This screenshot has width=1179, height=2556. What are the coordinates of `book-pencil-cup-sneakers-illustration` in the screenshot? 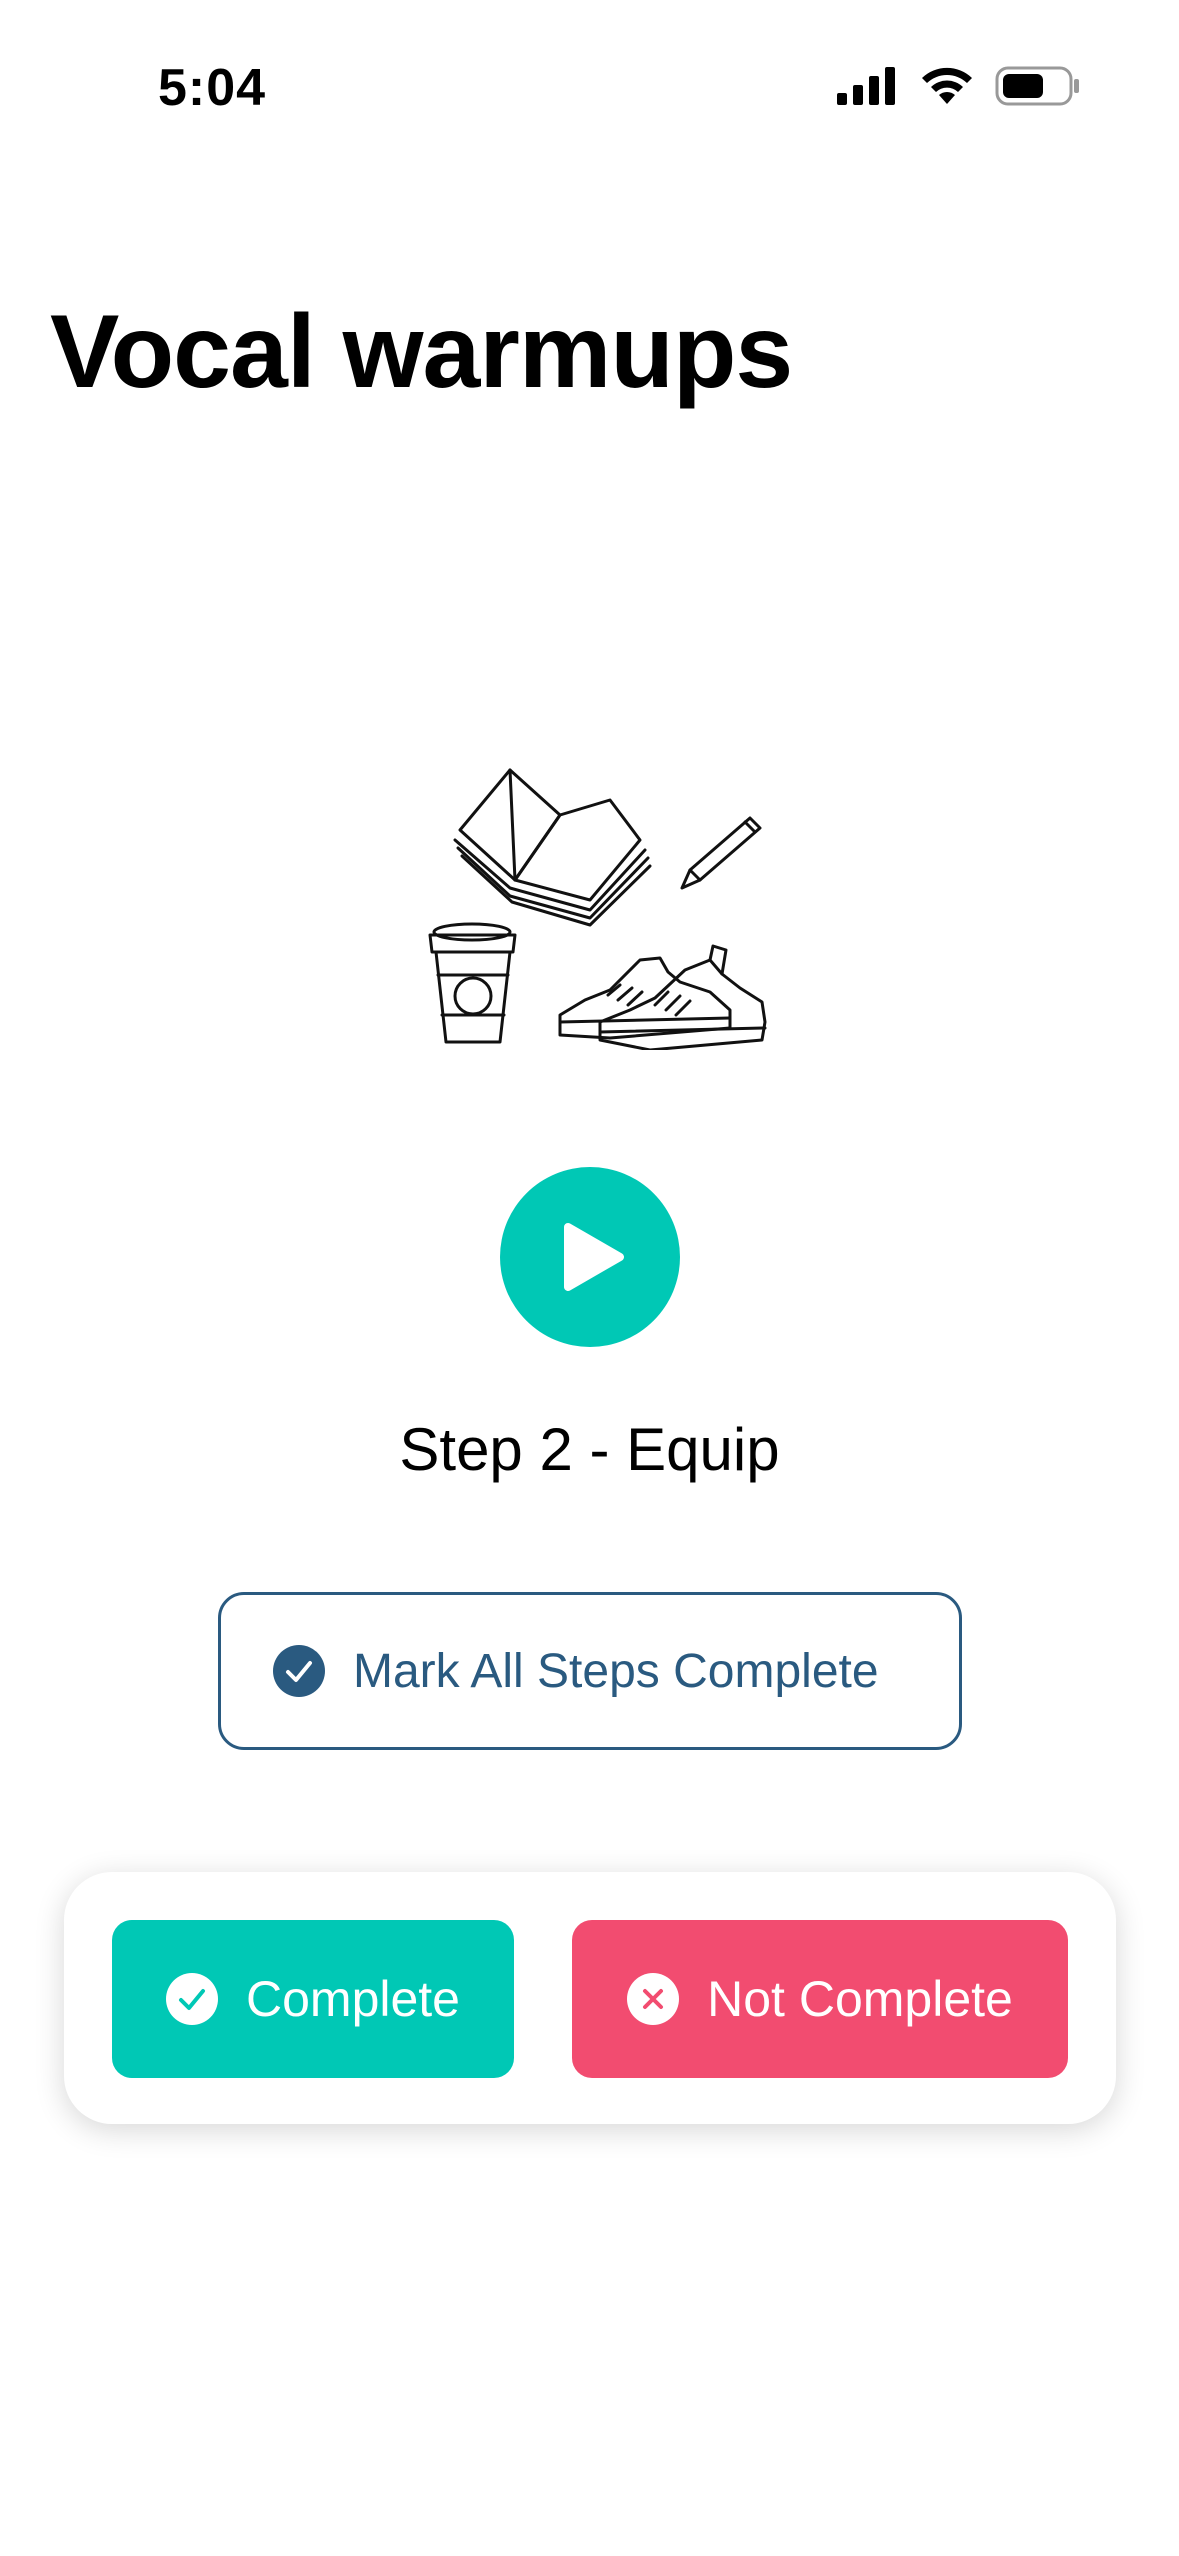 It's located at (597, 909).